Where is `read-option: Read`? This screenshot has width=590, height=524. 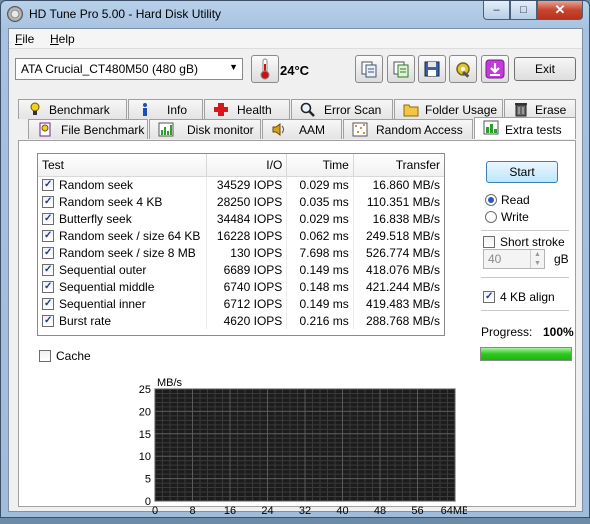
read-option: Read is located at coordinates (507, 200).